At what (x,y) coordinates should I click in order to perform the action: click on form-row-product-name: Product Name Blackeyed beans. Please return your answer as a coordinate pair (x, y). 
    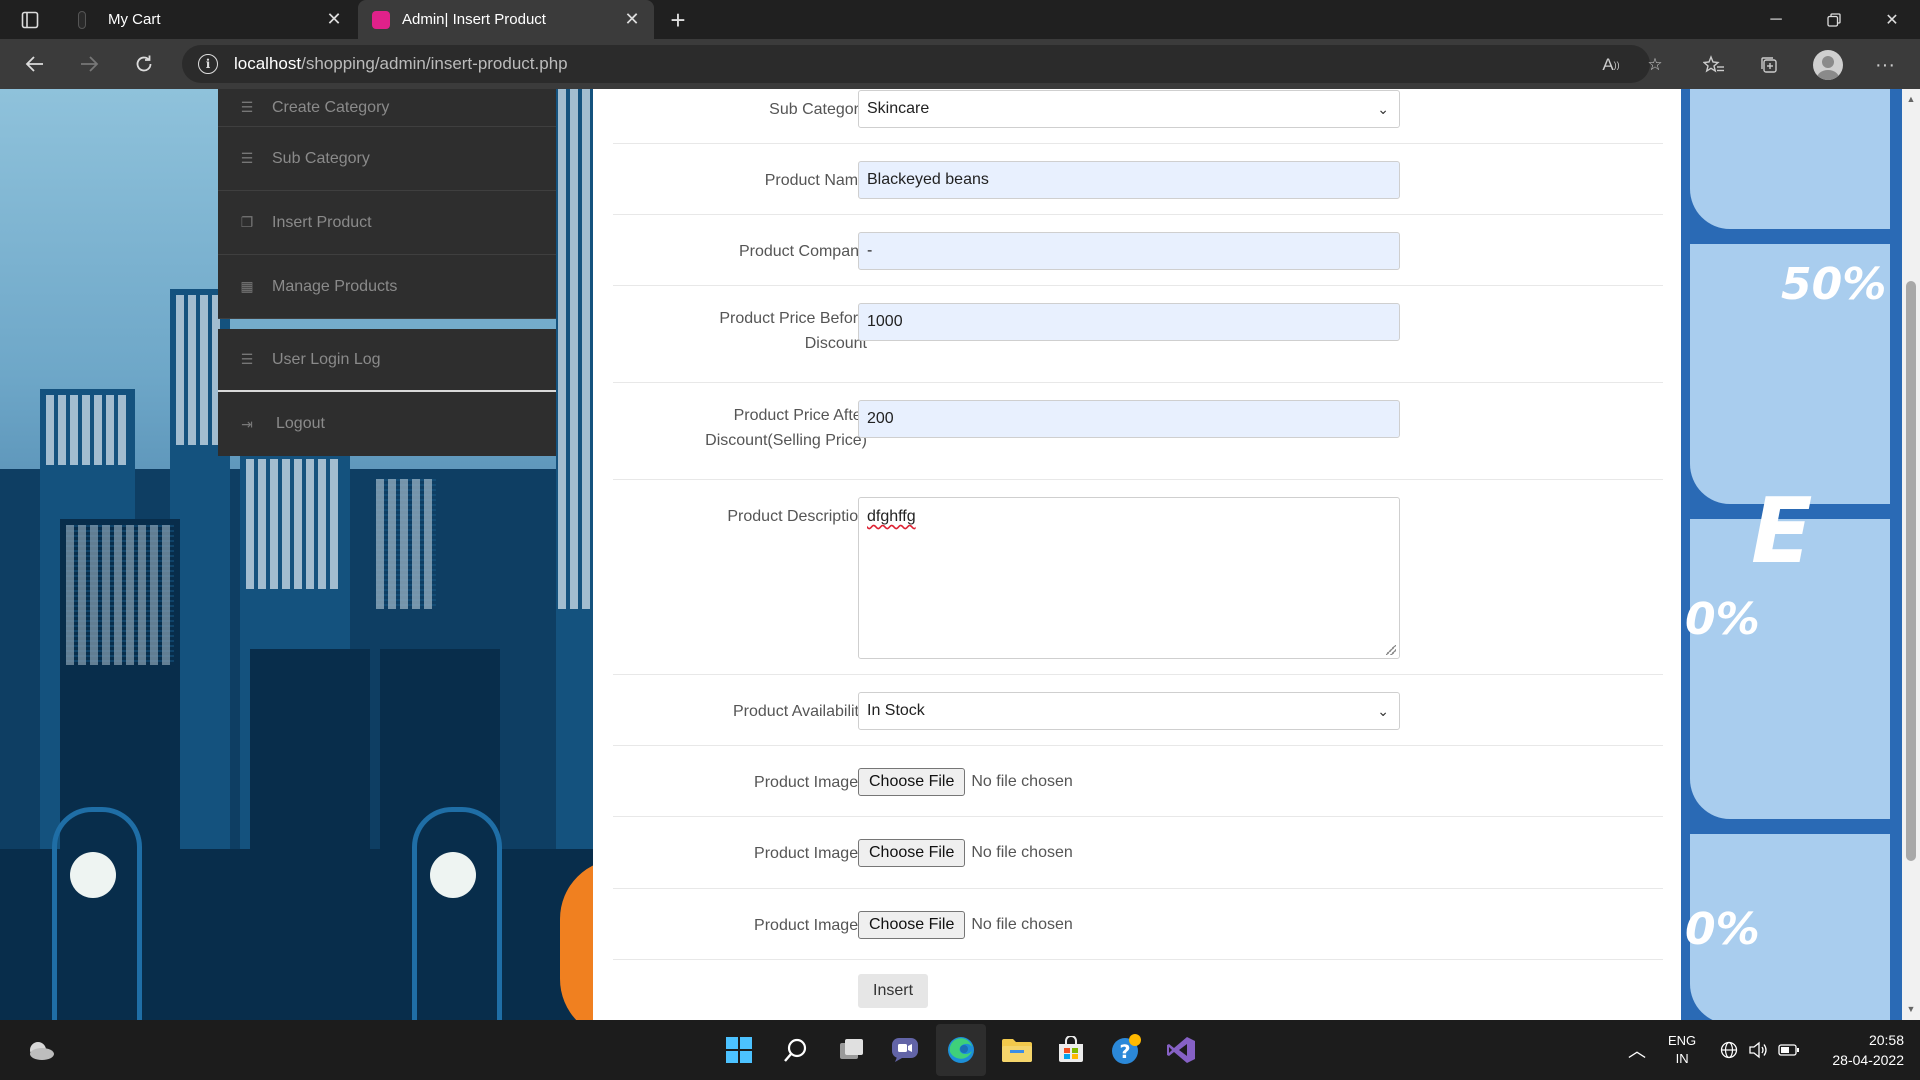
    Looking at the image, I should click on (1138, 179).